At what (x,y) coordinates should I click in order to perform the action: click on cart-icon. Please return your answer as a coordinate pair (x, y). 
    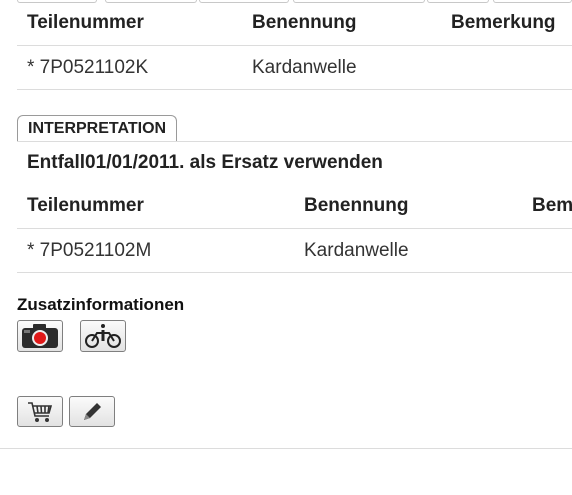
    Looking at the image, I should click on (40, 411).